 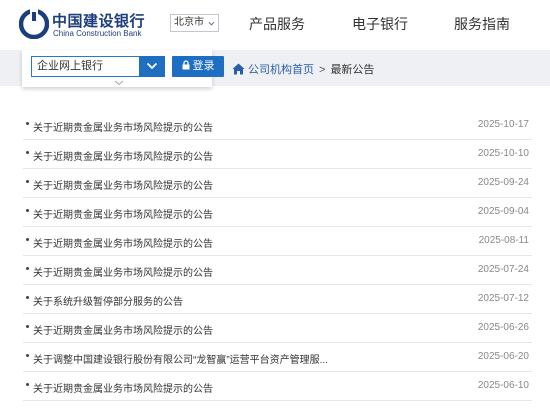 What do you see at coordinates (503, 269) in the screenshot?
I see `notice-date: 2025-07-24` at bounding box center [503, 269].